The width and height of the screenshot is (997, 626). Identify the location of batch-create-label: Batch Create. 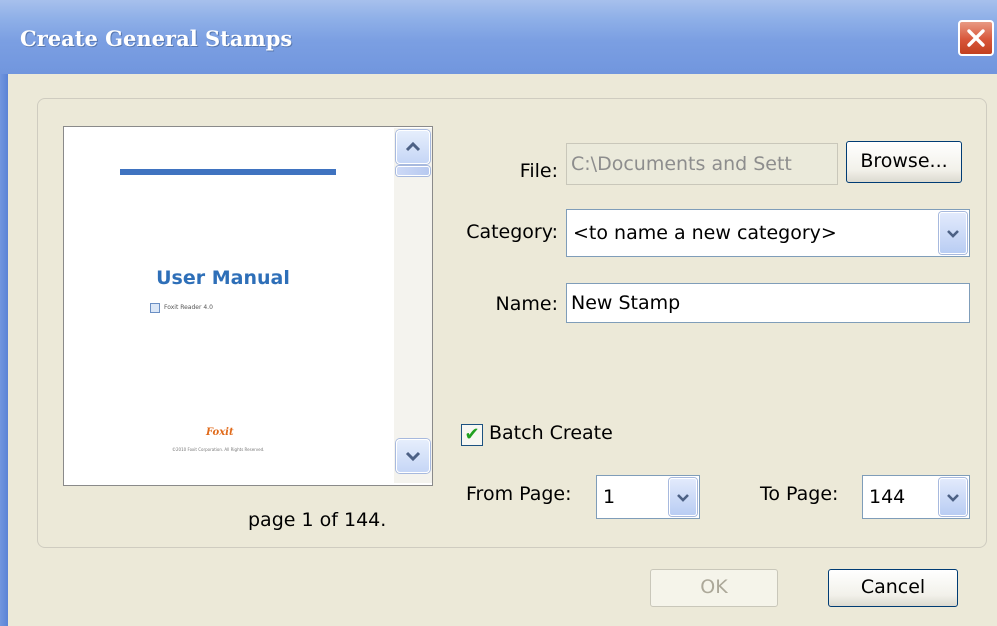
(551, 433).